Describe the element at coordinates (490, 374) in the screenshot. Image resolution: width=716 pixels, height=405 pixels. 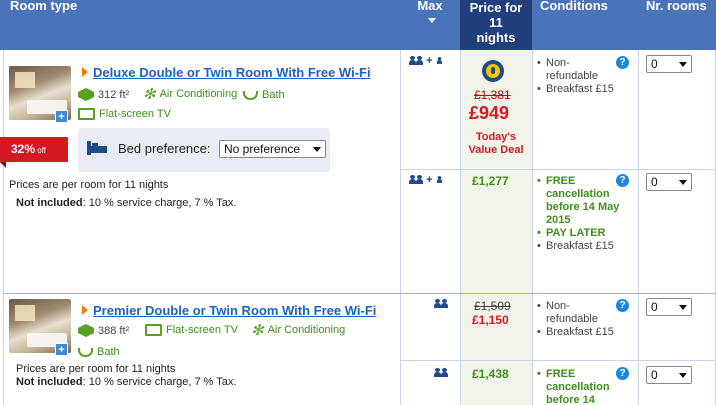
I see `current-price: £1,438` at that location.